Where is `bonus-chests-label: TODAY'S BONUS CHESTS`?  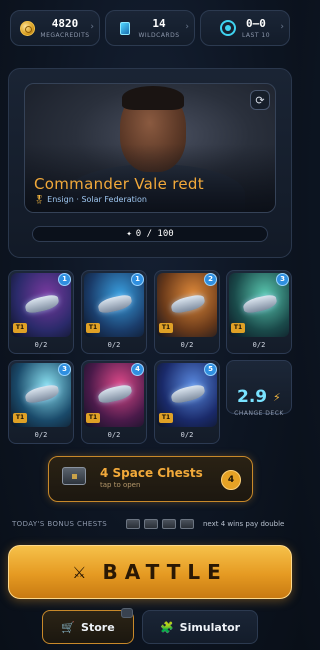
bonus-chests-label: TODAY'S BONUS CHESTS is located at coordinates (60, 524).